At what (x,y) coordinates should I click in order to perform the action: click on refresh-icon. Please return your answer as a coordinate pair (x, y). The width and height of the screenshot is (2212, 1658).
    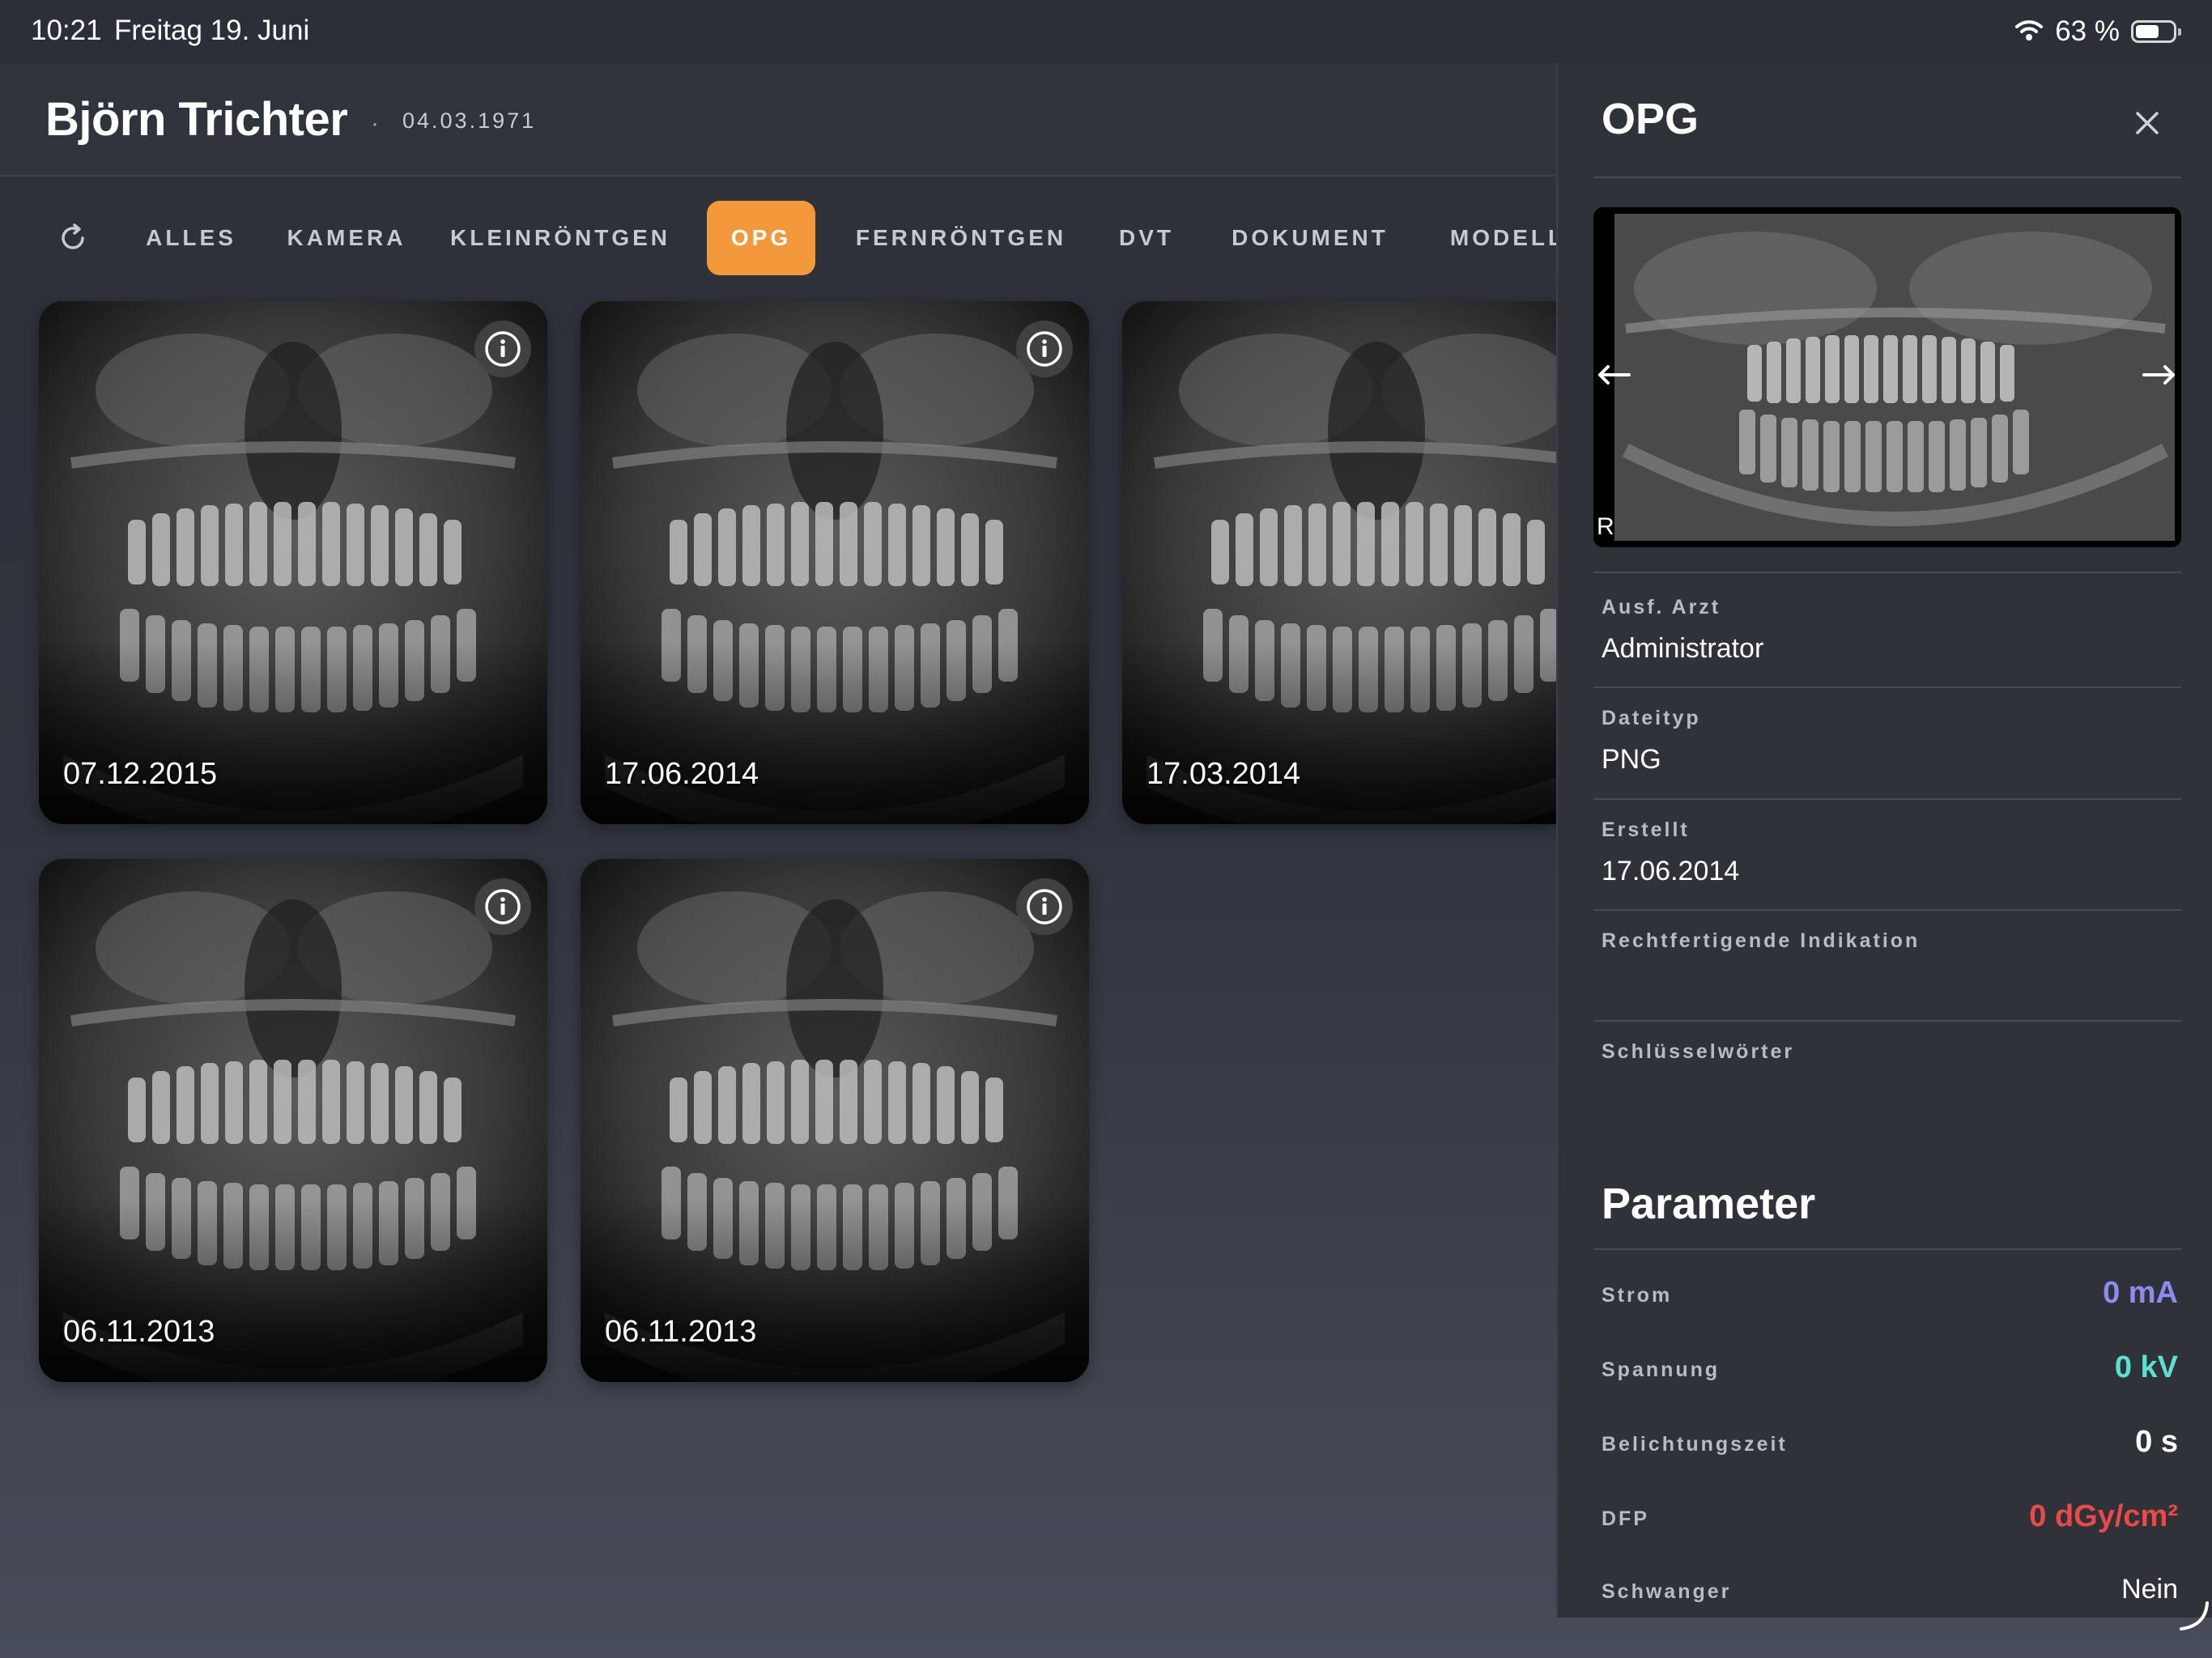
    Looking at the image, I should click on (73, 238).